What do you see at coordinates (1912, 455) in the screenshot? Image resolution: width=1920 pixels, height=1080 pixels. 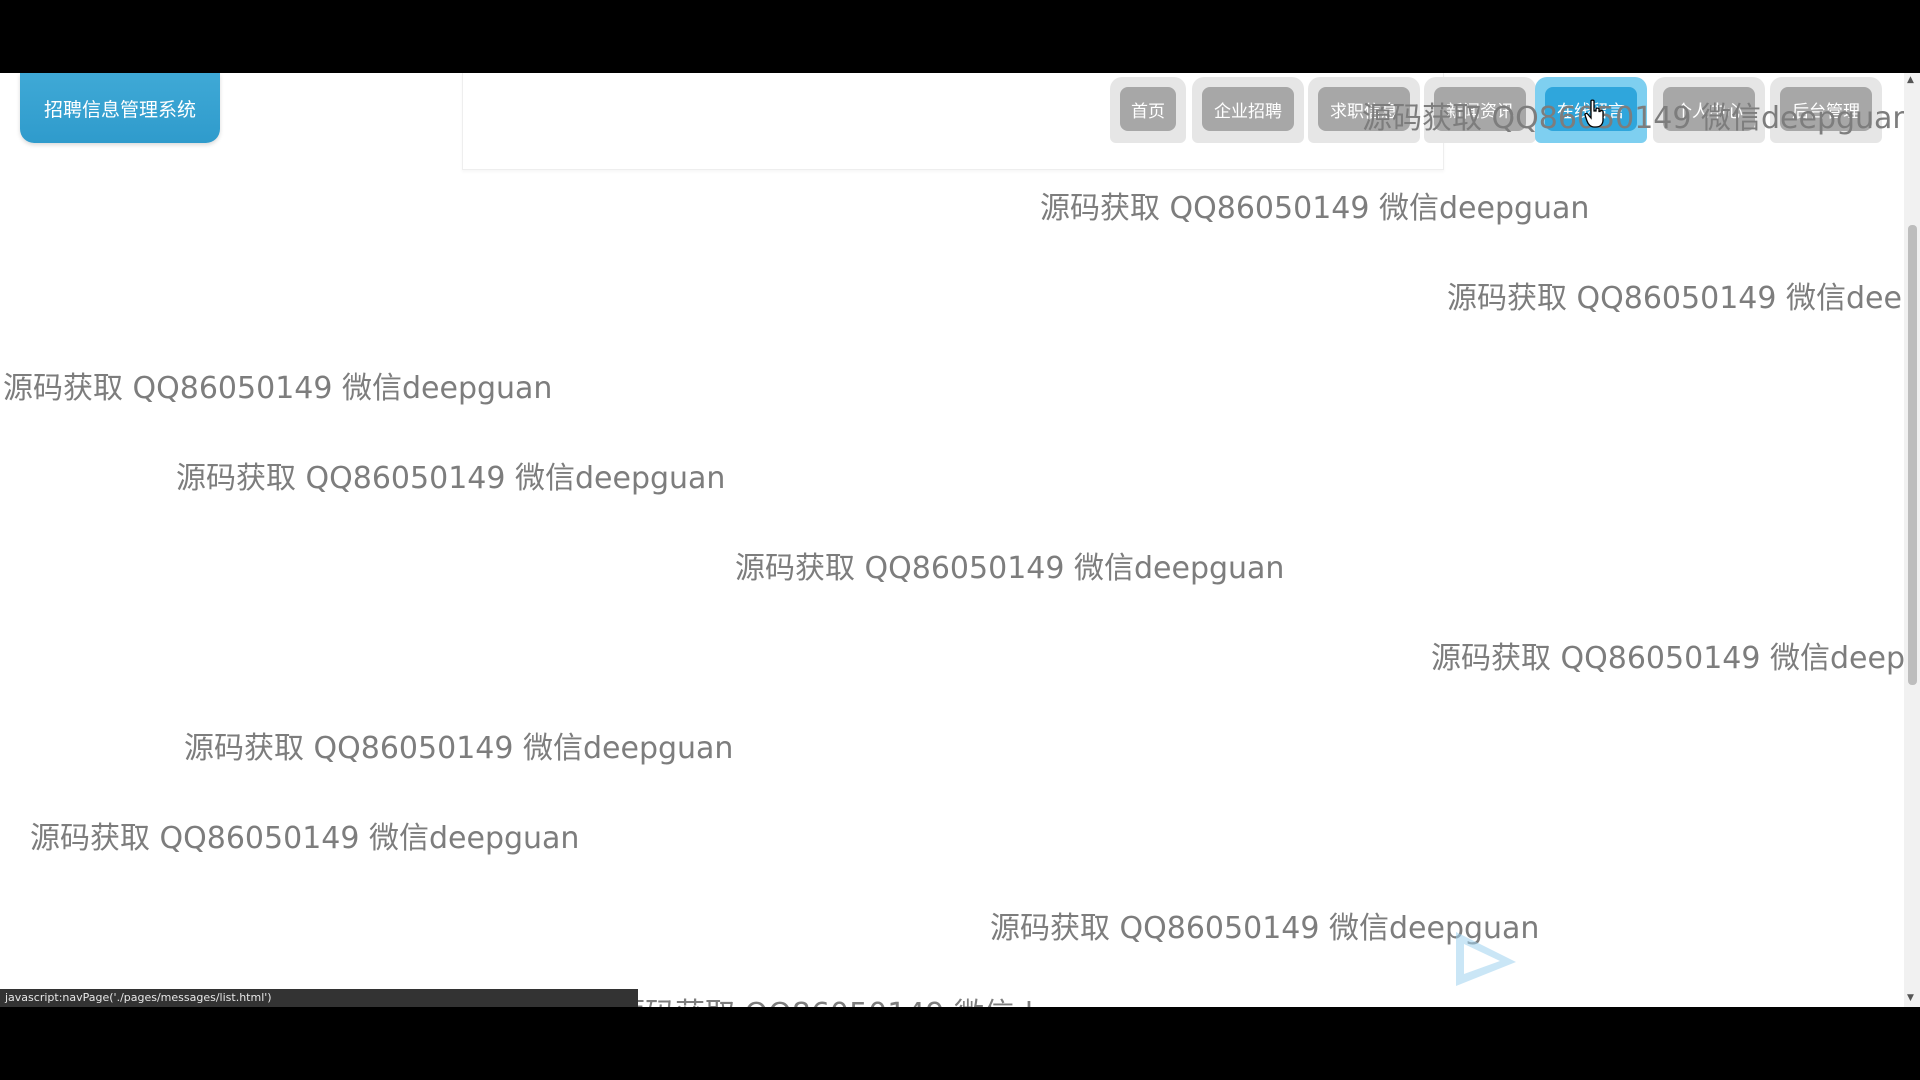 I see `scrollbar-thumb` at bounding box center [1912, 455].